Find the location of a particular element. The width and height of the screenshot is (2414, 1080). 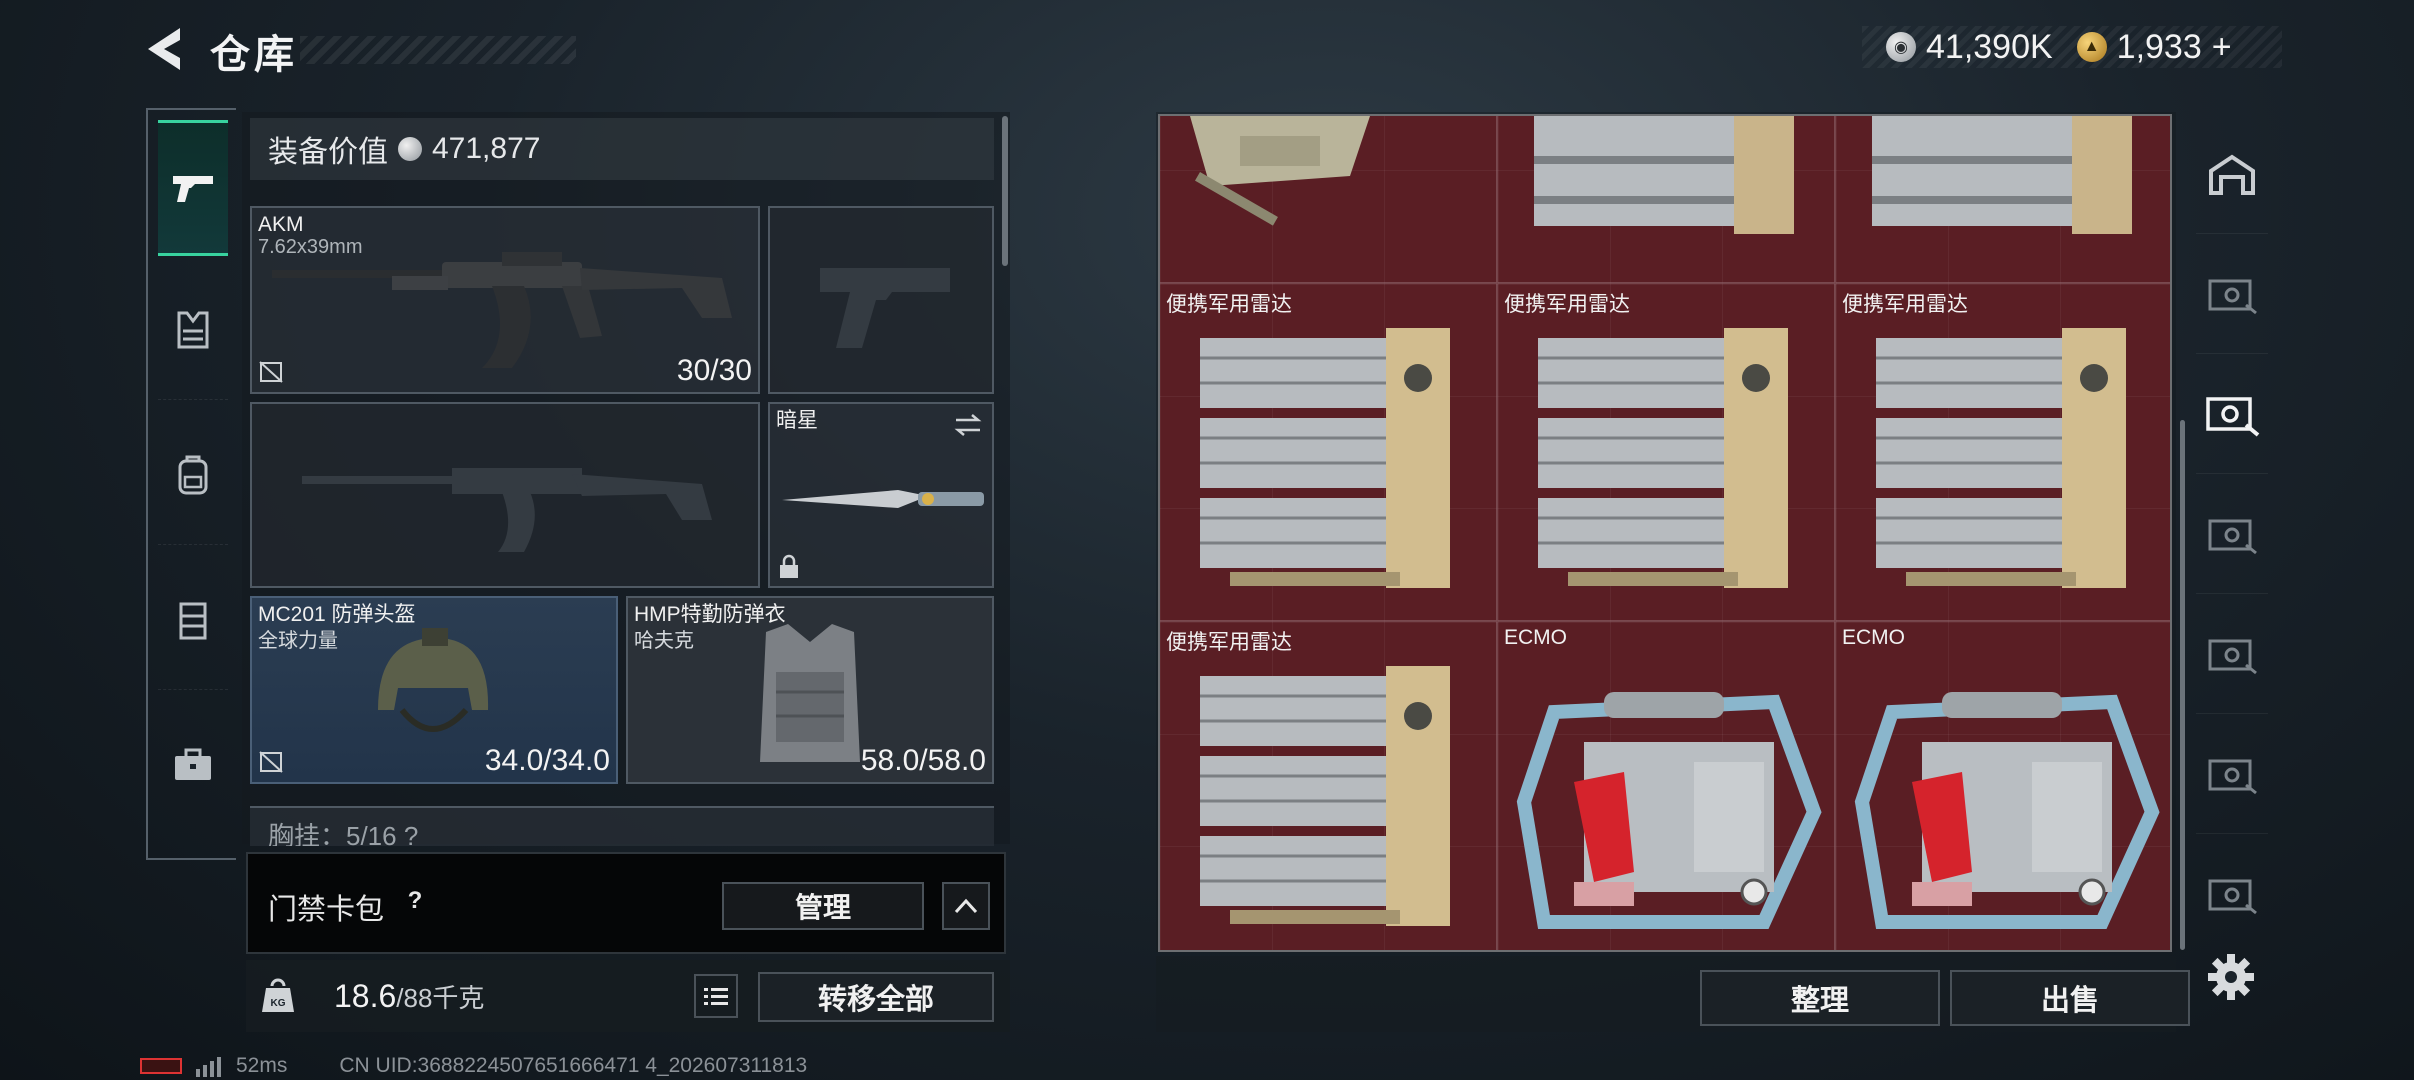

equipment-value-label: 装备价值 is located at coordinates (328, 152).